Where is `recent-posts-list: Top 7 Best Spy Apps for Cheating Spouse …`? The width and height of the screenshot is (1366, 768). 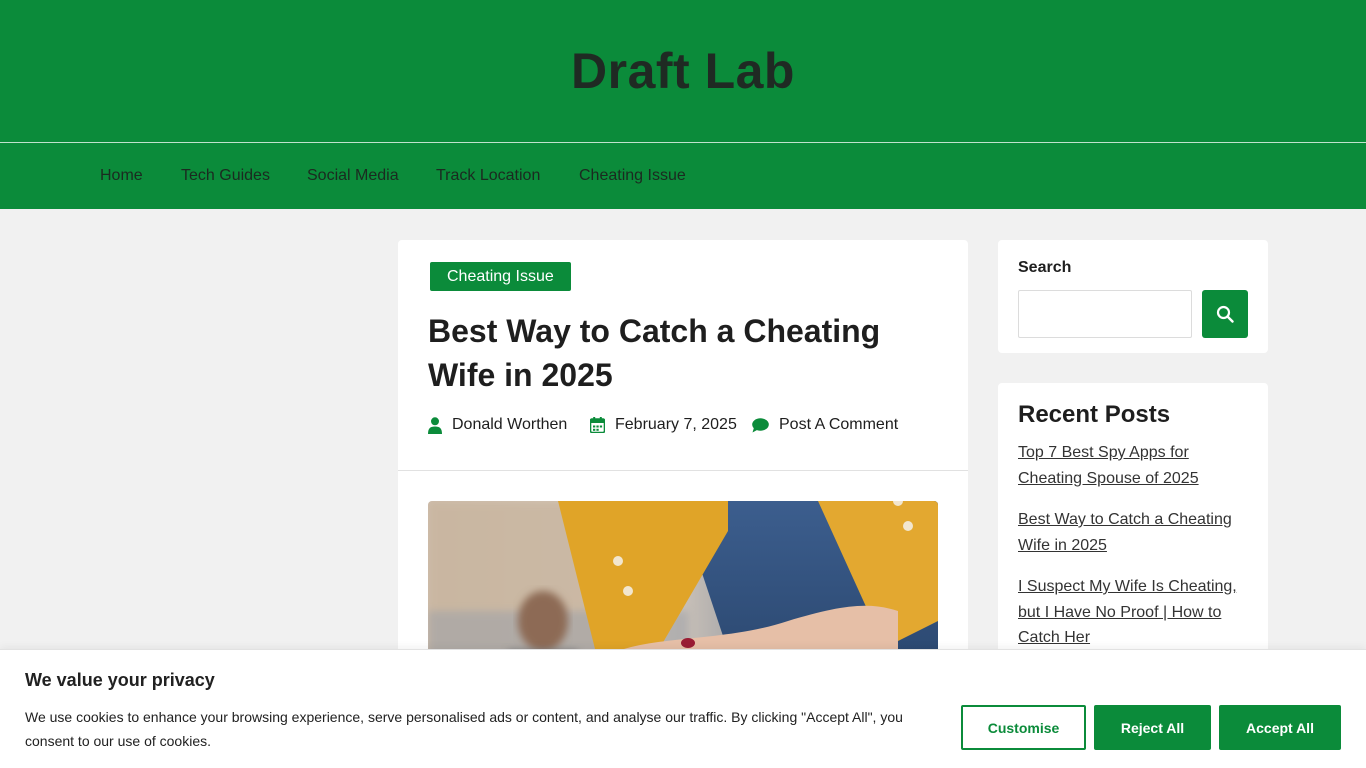 recent-posts-list: Top 7 Best Spy Apps for Cheating Spouse … is located at coordinates (1133, 553).